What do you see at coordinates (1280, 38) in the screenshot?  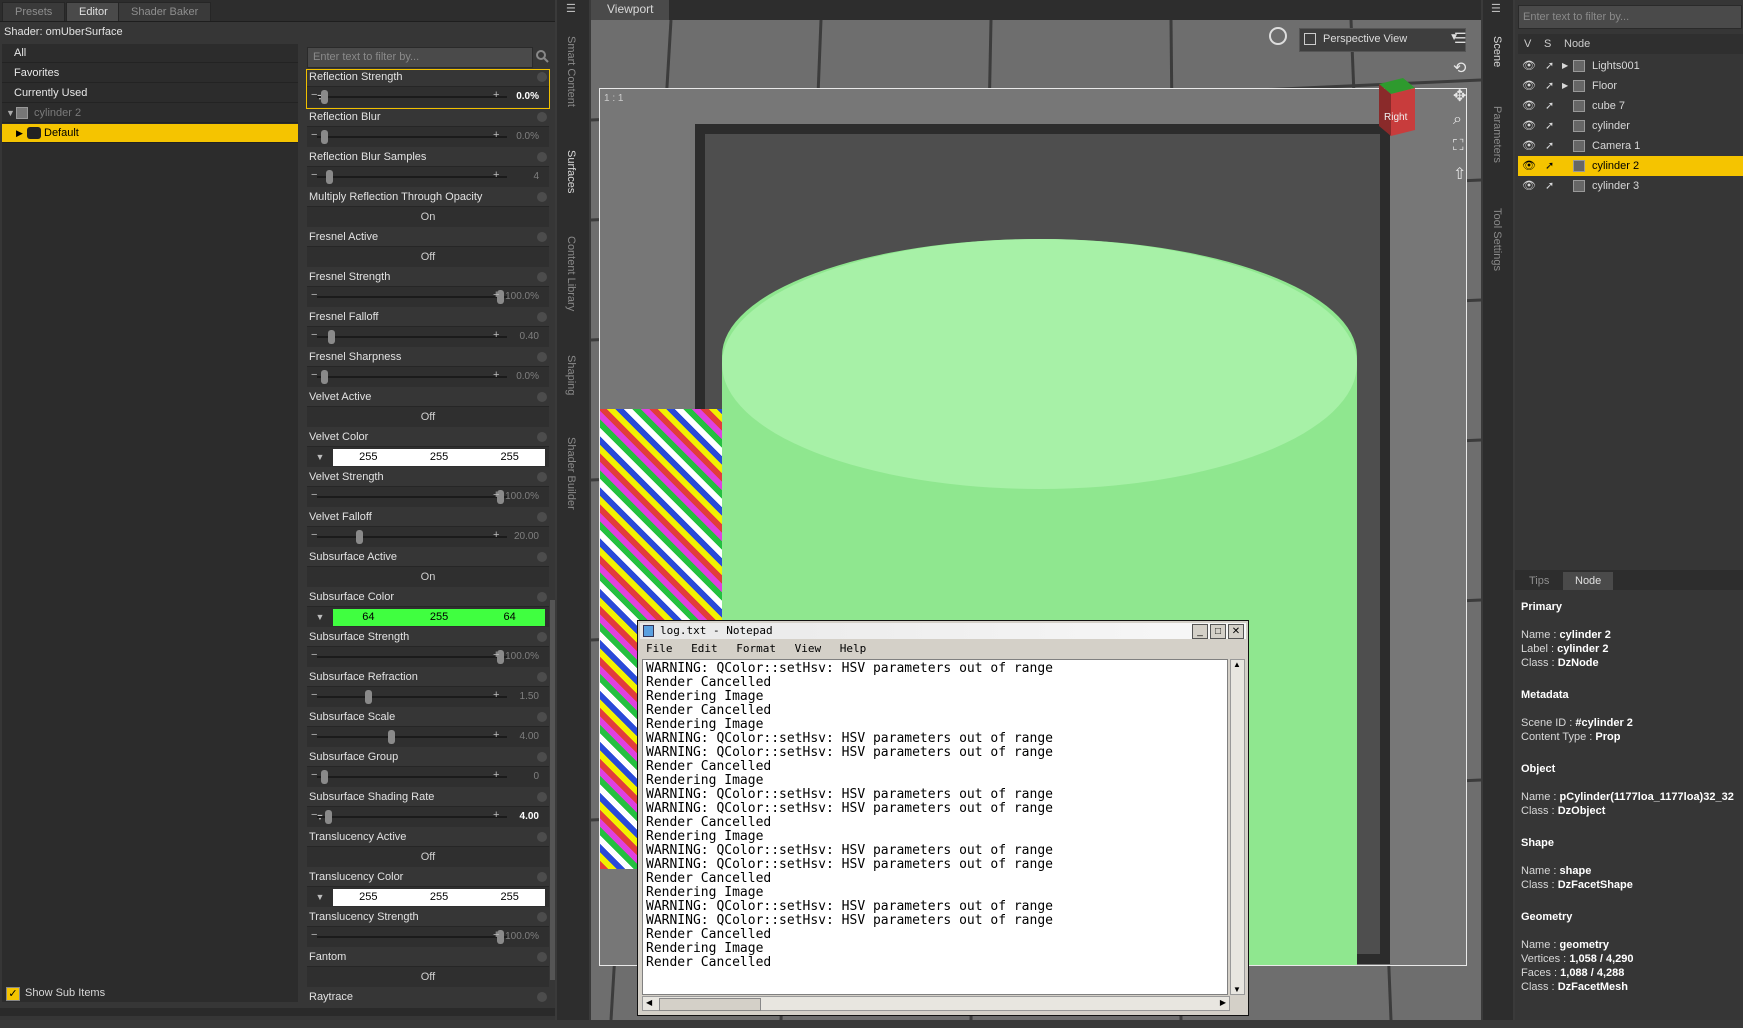 I see `zoom-camera-icon` at bounding box center [1280, 38].